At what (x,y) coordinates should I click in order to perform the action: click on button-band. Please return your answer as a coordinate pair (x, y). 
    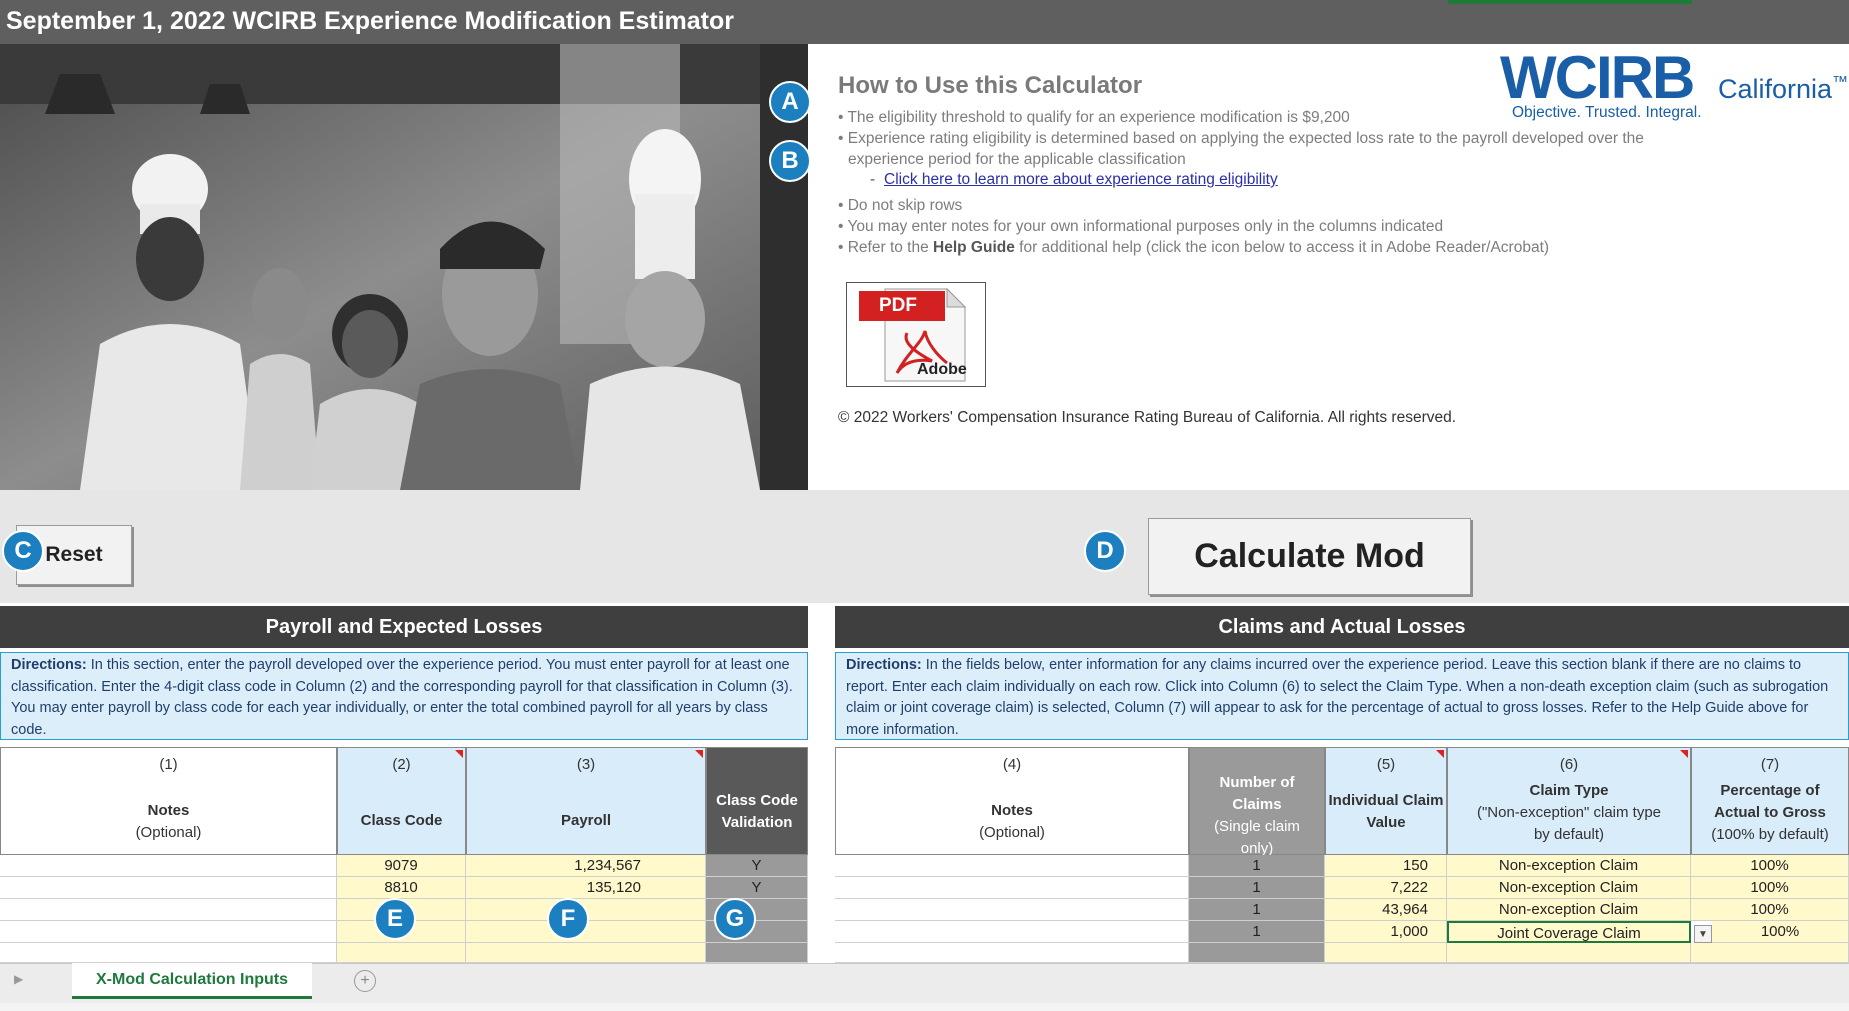
    Looking at the image, I should click on (924, 546).